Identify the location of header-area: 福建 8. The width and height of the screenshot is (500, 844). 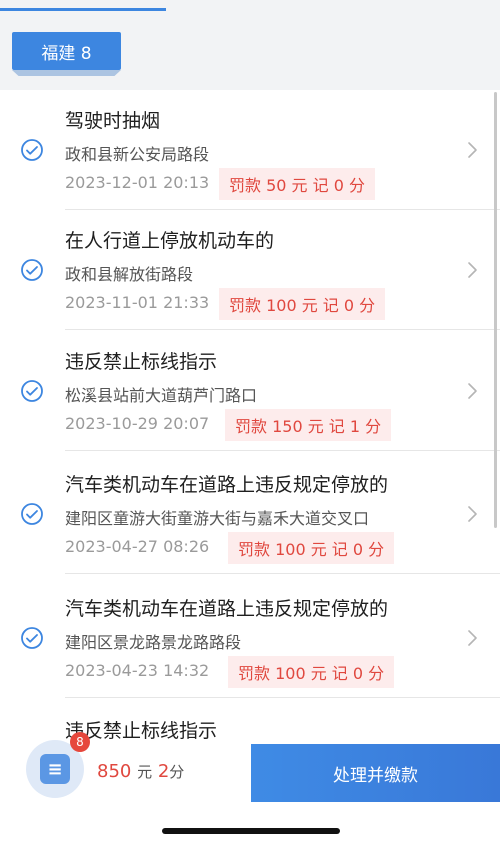
(250, 45).